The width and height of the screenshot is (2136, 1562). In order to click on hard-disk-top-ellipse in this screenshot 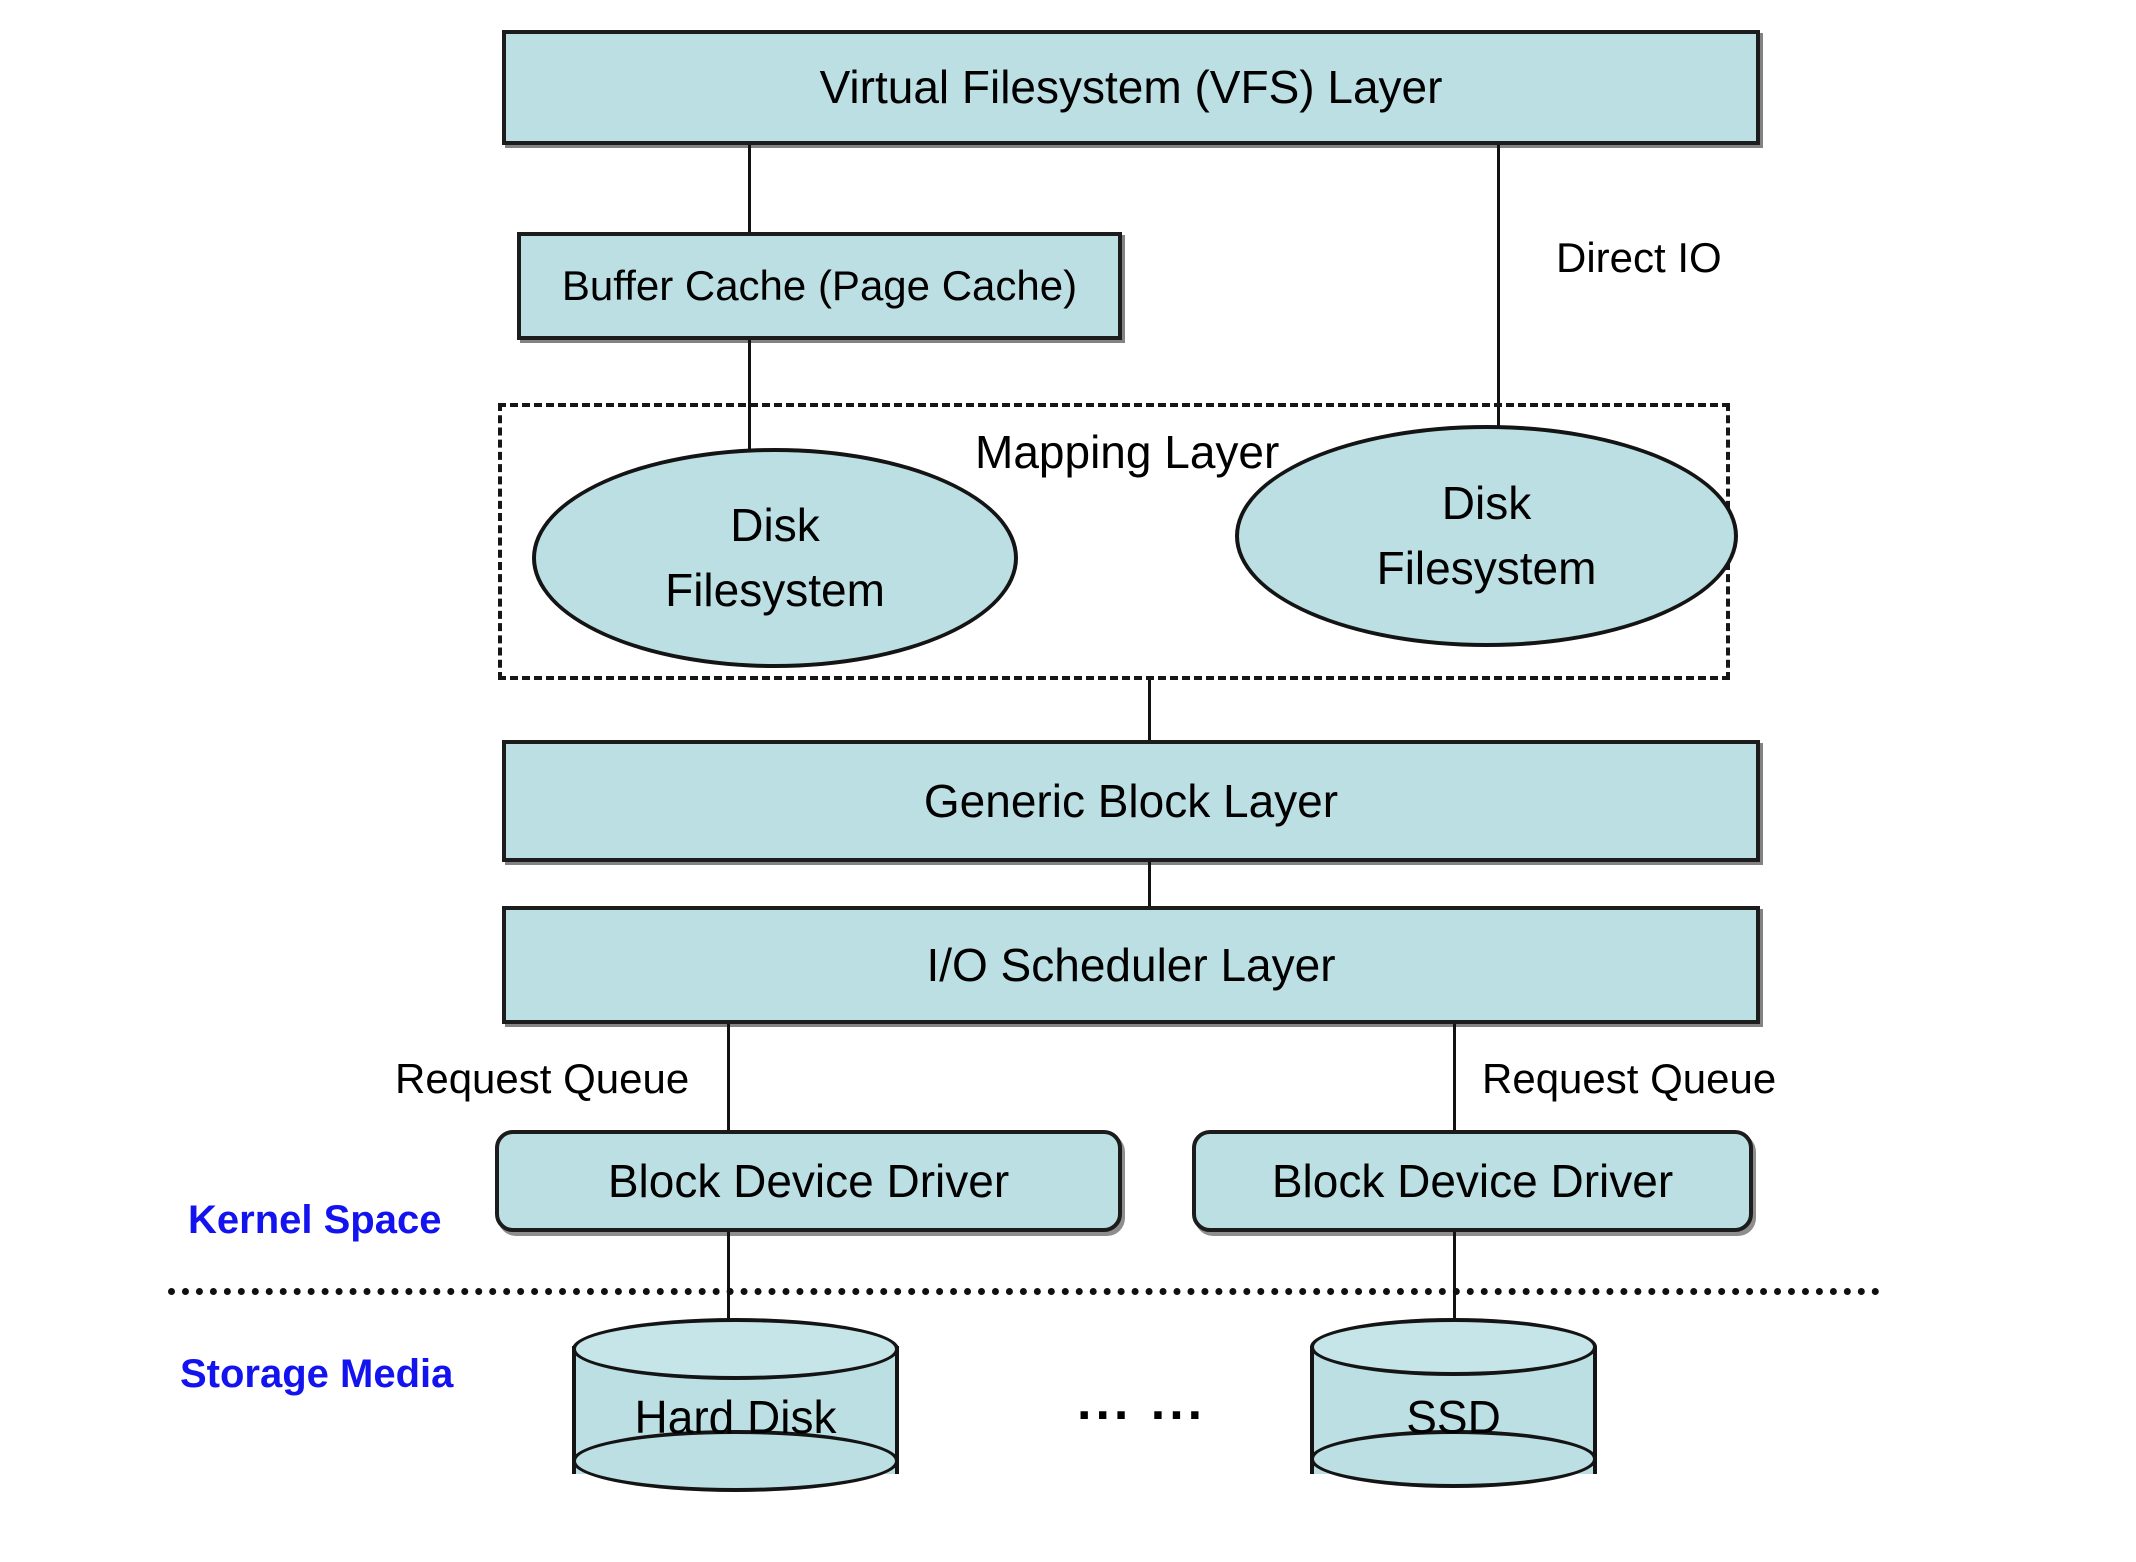, I will do `click(735, 1349)`.